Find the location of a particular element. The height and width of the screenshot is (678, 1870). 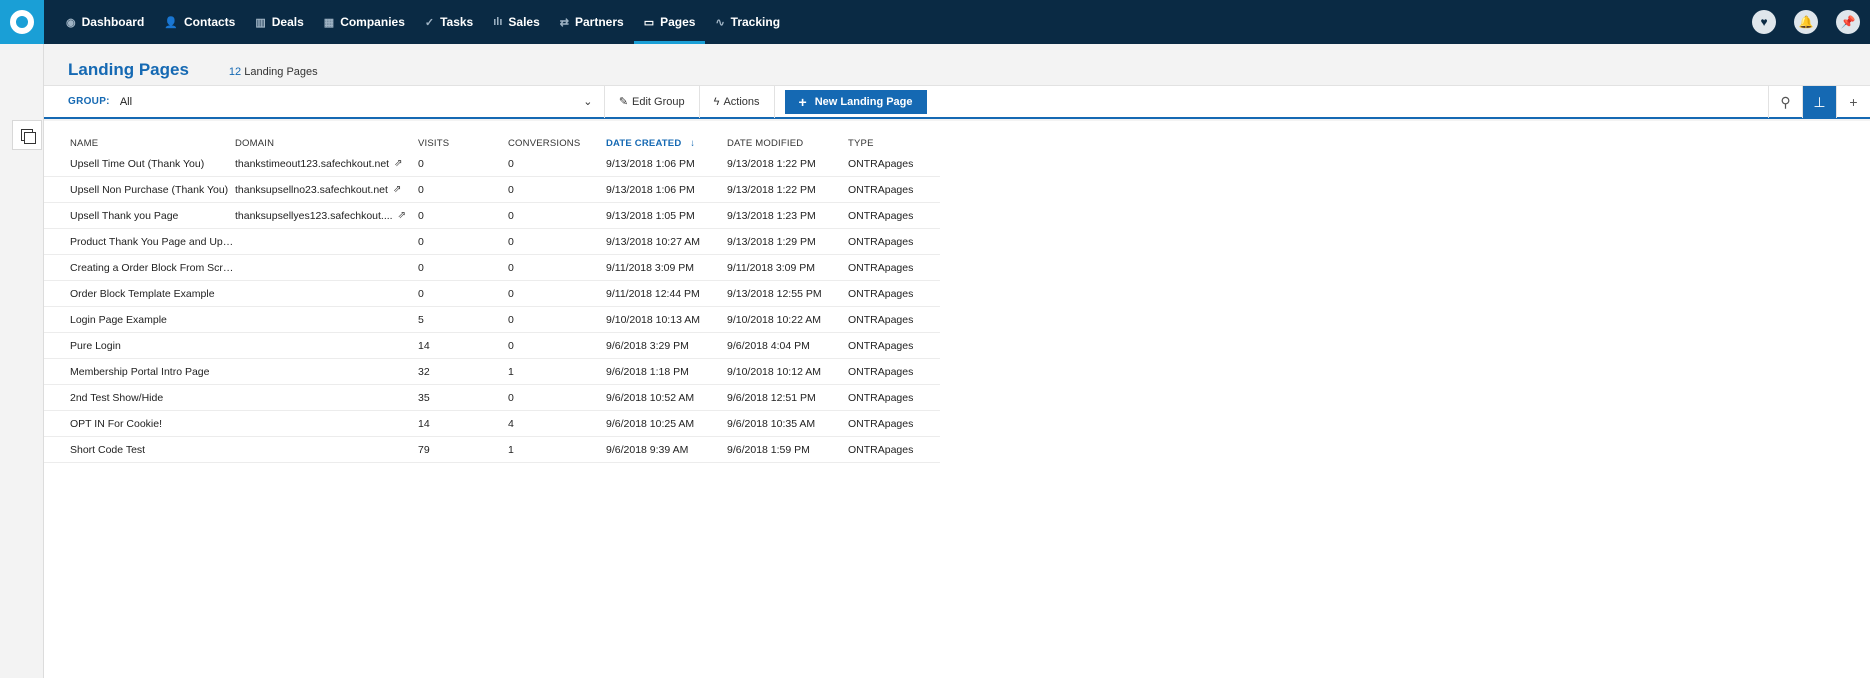

column-header-type: TYPE is located at coordinates (893, 143).